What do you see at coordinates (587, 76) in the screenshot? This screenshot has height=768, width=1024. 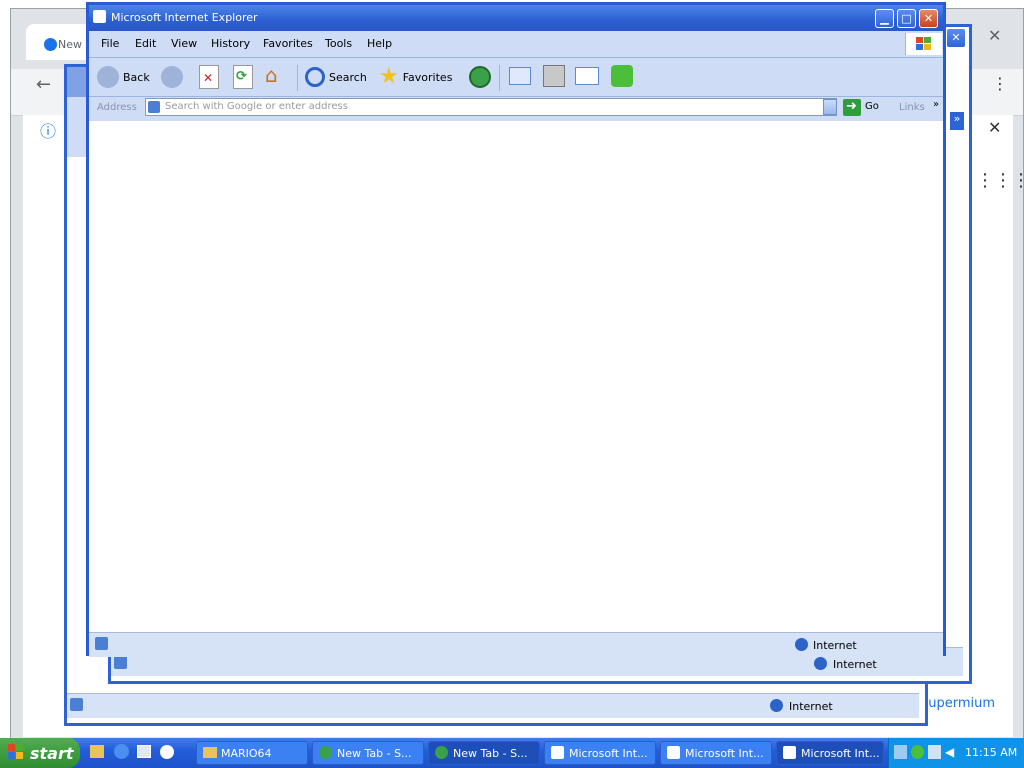 I see `edit-icon` at bounding box center [587, 76].